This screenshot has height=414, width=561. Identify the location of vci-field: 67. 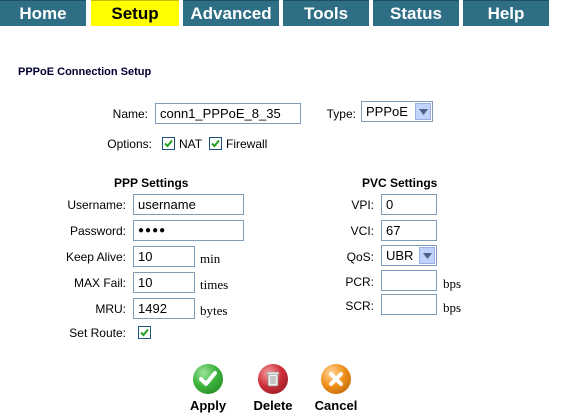
(409, 230).